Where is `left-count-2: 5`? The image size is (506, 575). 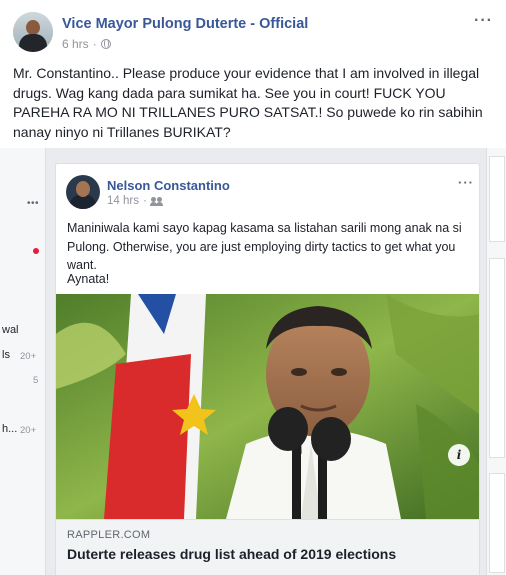
left-count-2: 5 is located at coordinates (36, 380).